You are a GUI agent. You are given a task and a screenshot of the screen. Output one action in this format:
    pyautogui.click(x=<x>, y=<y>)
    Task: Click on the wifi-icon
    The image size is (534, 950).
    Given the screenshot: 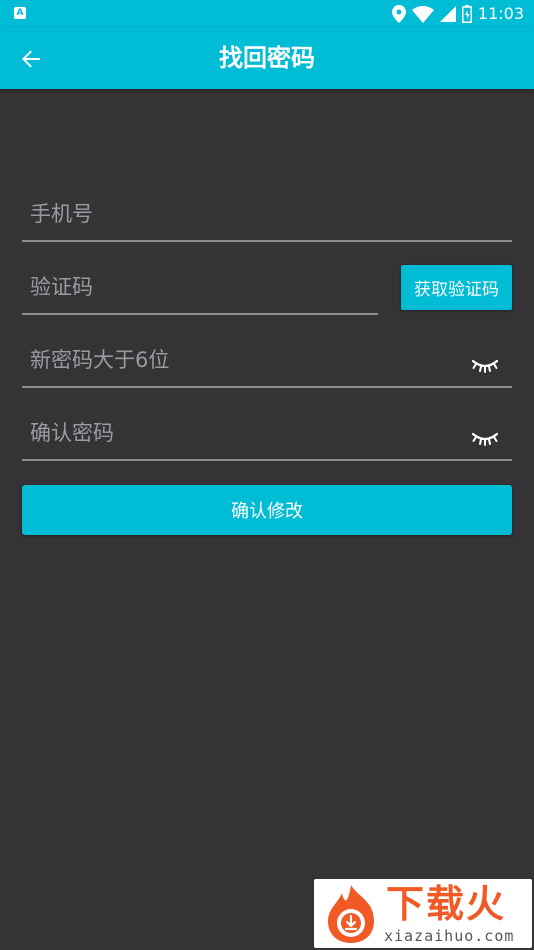 What is the action you would take?
    pyautogui.click(x=422, y=14)
    